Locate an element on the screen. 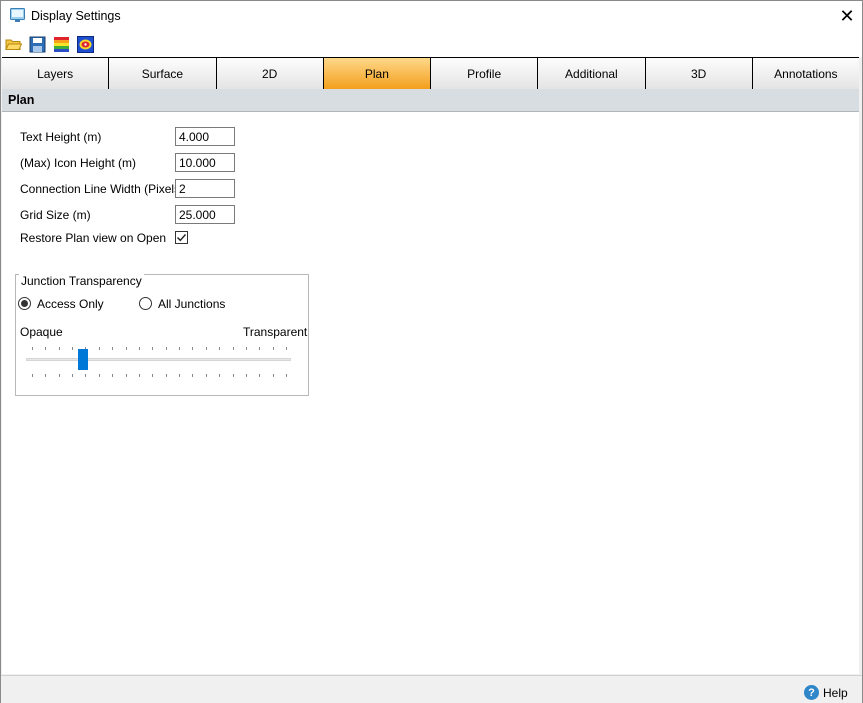 The height and width of the screenshot is (703, 863). tab-label: Additional is located at coordinates (591, 73).